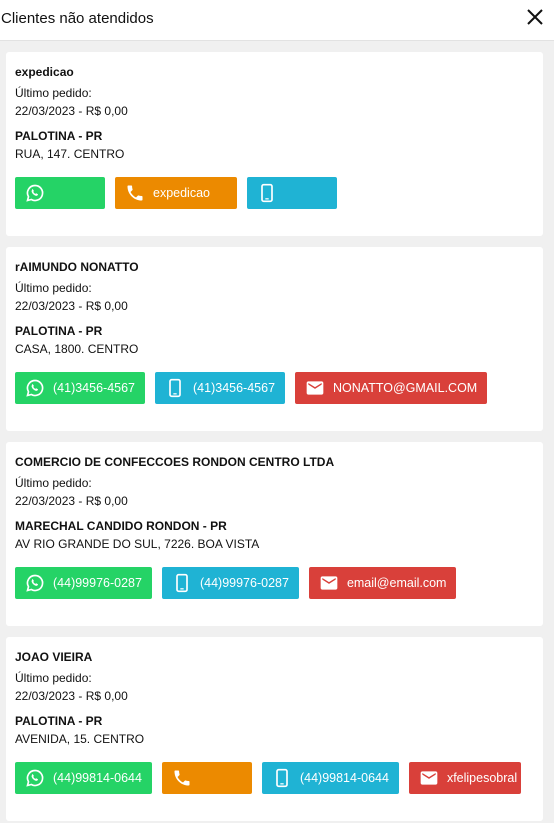 The image size is (554, 823). Describe the element at coordinates (344, 778) in the screenshot. I see `mobile-number: (44)99814-0644` at that location.